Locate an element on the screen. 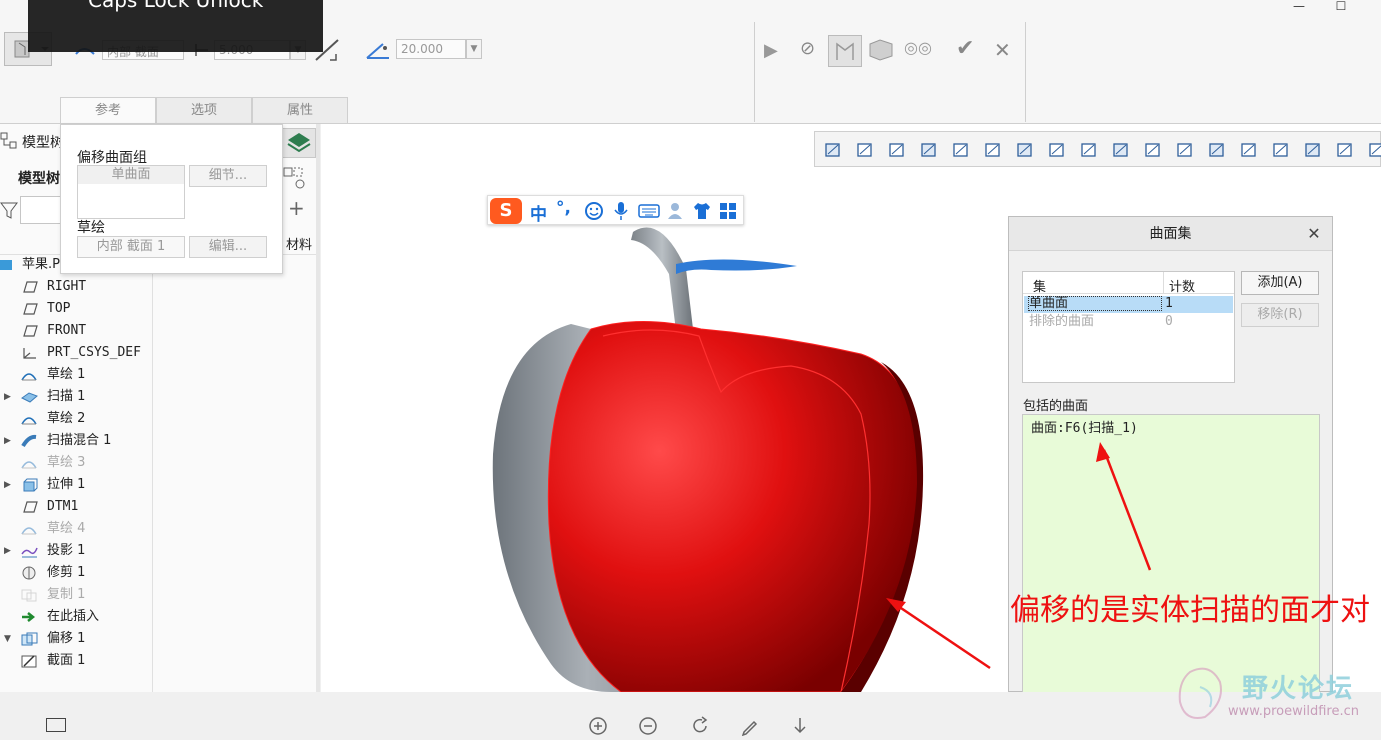 The width and height of the screenshot is (1381, 740). add-column-icon: + is located at coordinates (298, 208).